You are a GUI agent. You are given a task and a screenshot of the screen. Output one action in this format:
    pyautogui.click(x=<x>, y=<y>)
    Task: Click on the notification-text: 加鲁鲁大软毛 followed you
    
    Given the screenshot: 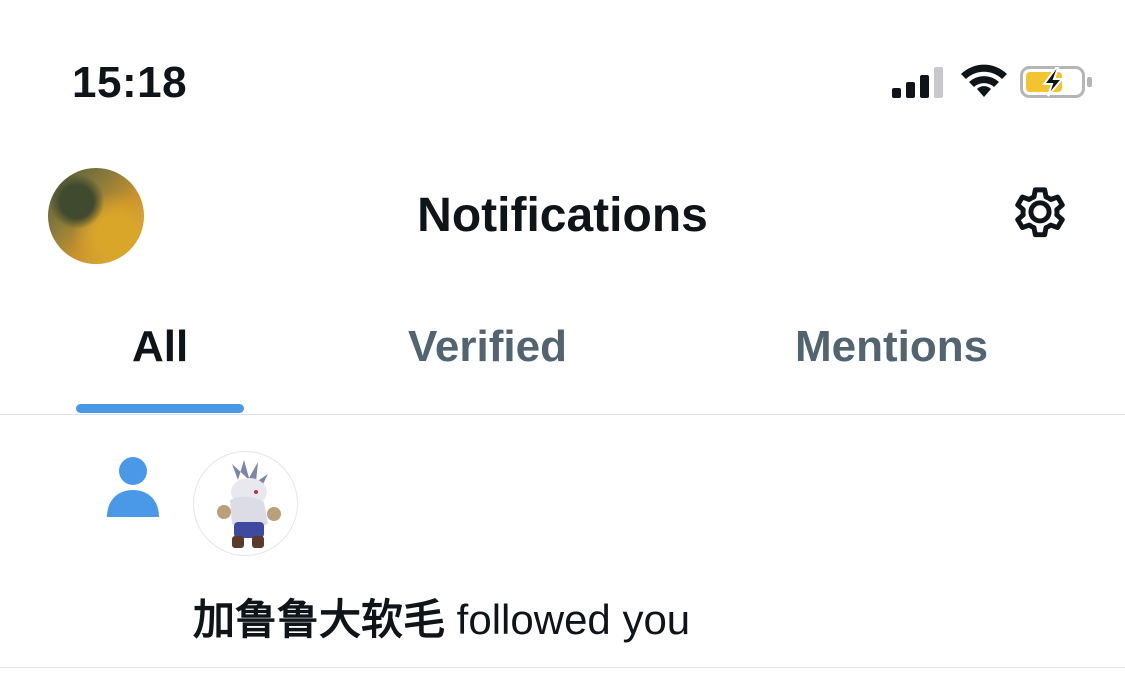 What is the action you would take?
    pyautogui.click(x=441, y=616)
    